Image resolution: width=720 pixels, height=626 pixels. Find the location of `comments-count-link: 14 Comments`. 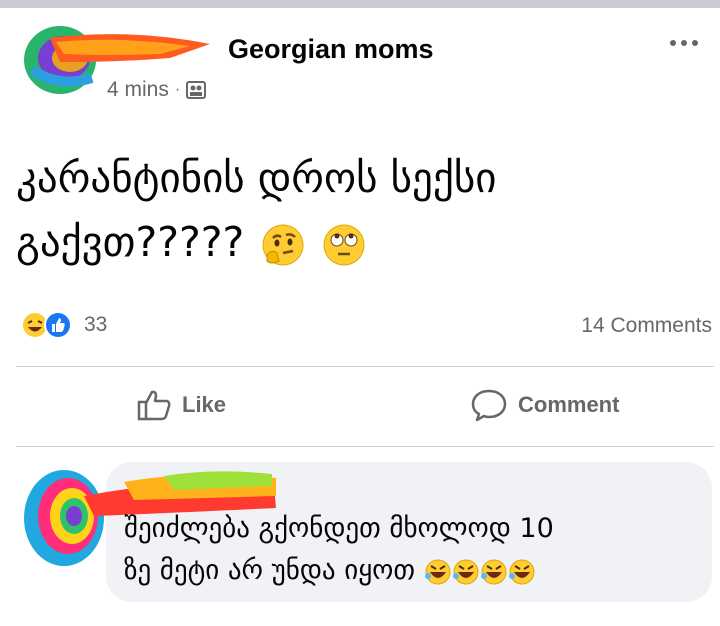

comments-count-link: 14 Comments is located at coordinates (646, 326).